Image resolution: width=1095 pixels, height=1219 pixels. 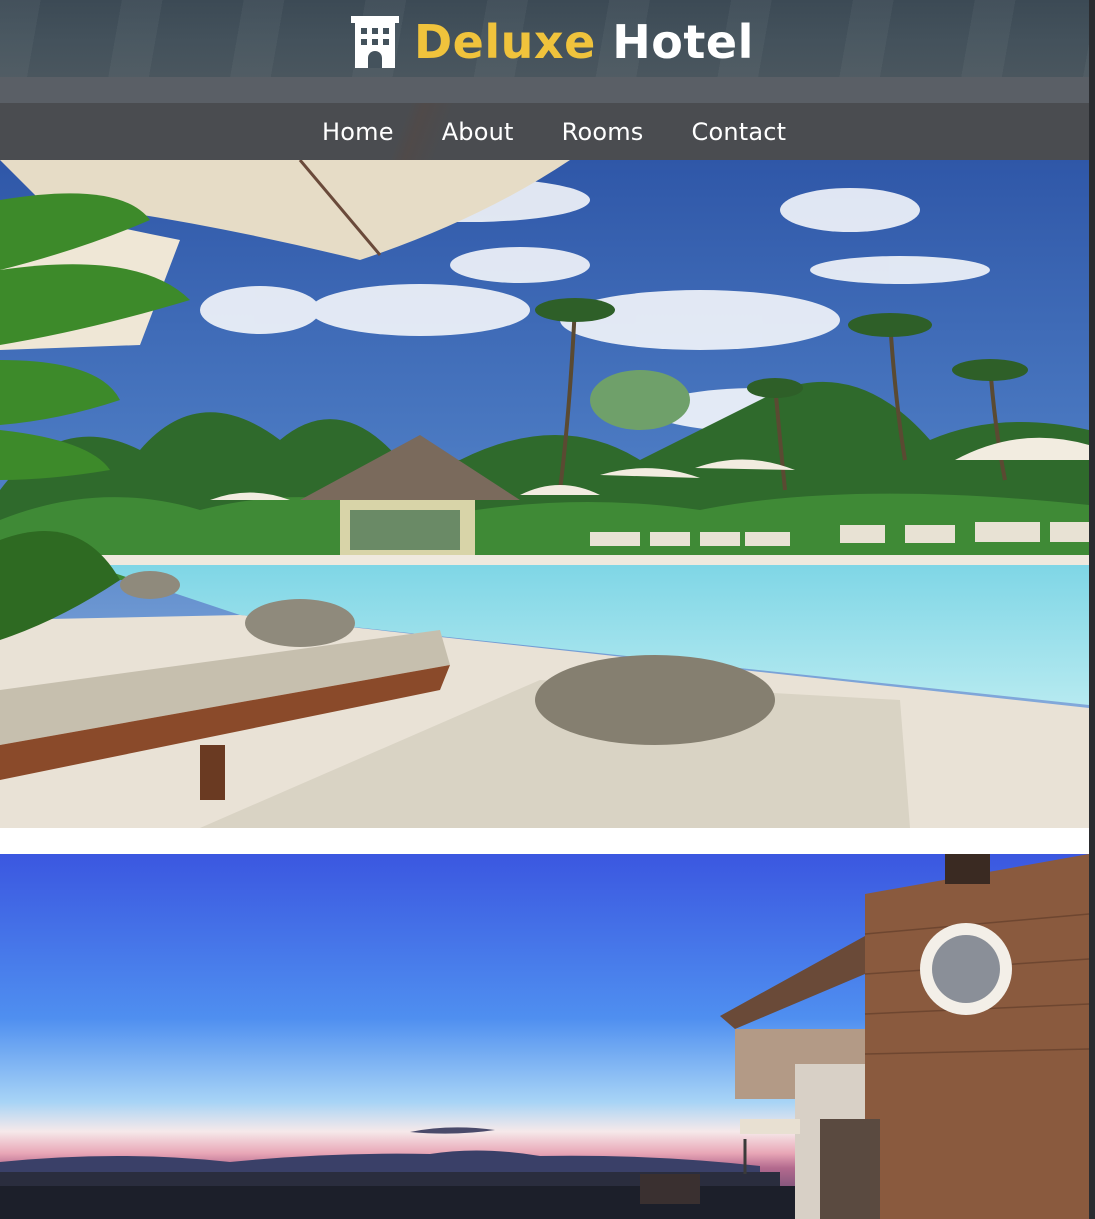 I want to click on site-header: Deluxe Hotel, so click(x=544, y=38).